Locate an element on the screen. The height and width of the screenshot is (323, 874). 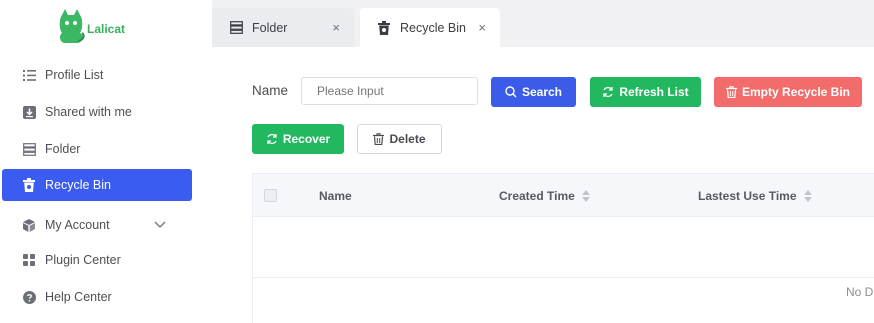
recover-button: Recover is located at coordinates (298, 139).